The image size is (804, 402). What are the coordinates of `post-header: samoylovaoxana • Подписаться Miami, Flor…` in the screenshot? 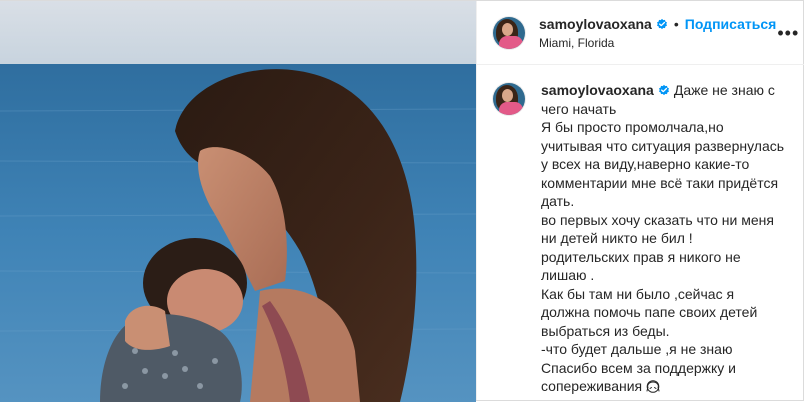 It's located at (640, 33).